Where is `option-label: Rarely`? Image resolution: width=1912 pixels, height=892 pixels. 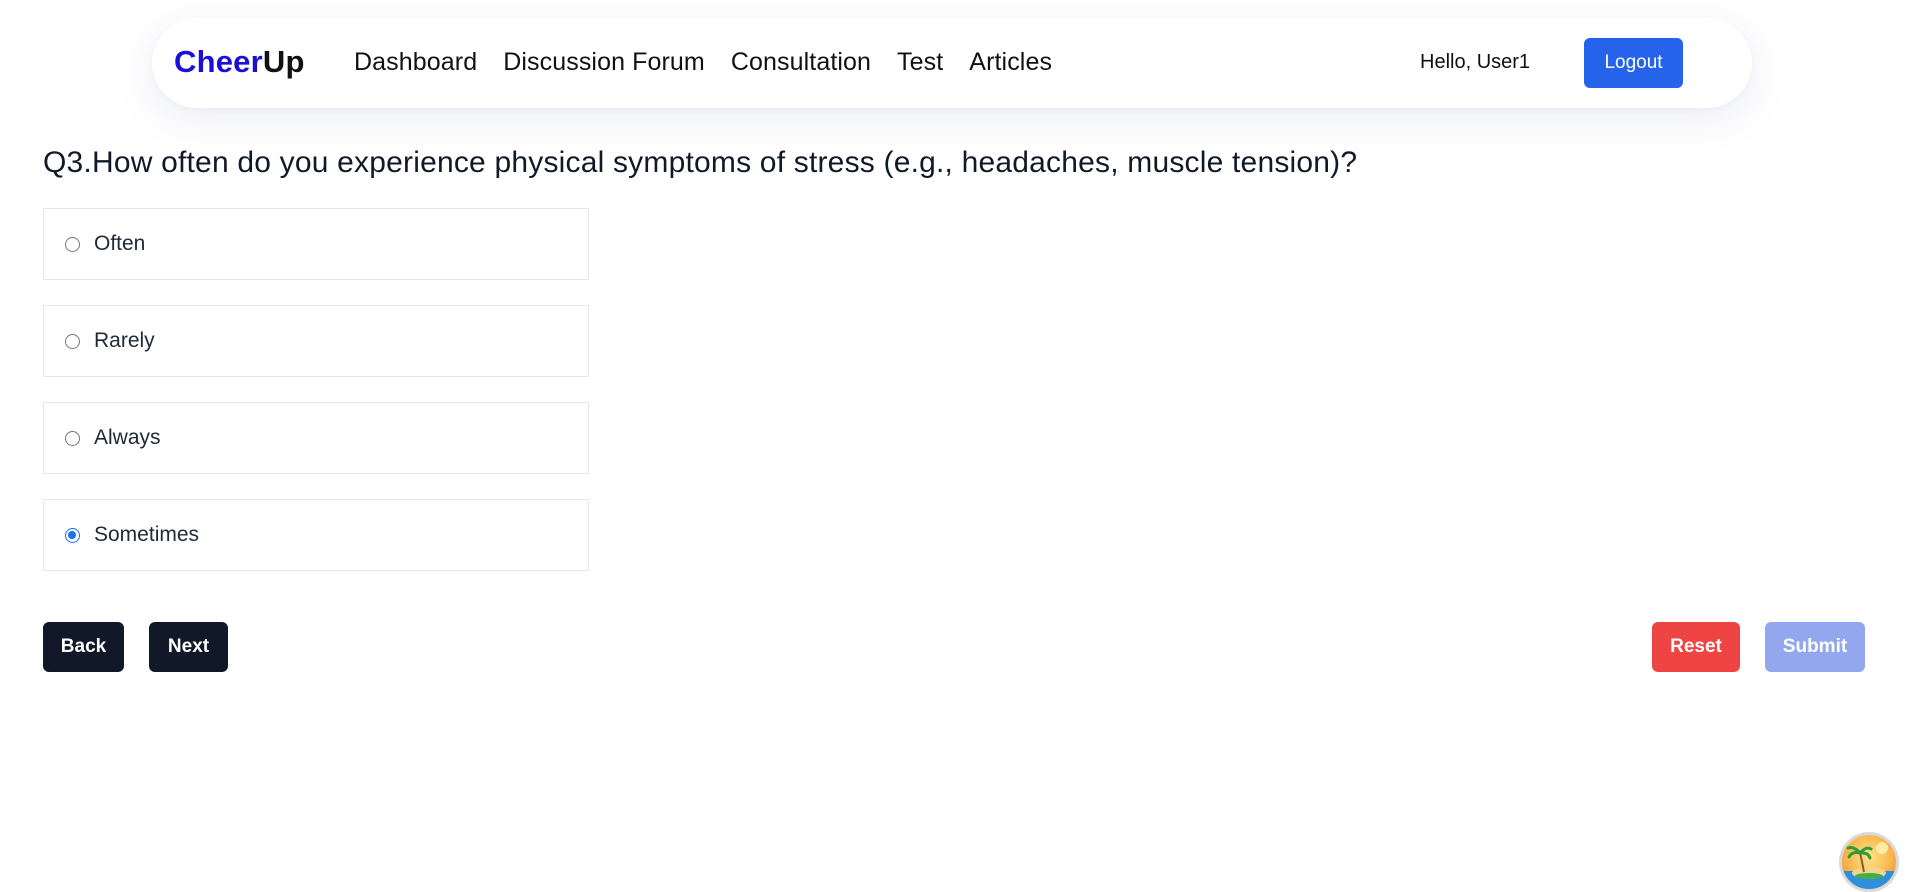 option-label: Rarely is located at coordinates (124, 340).